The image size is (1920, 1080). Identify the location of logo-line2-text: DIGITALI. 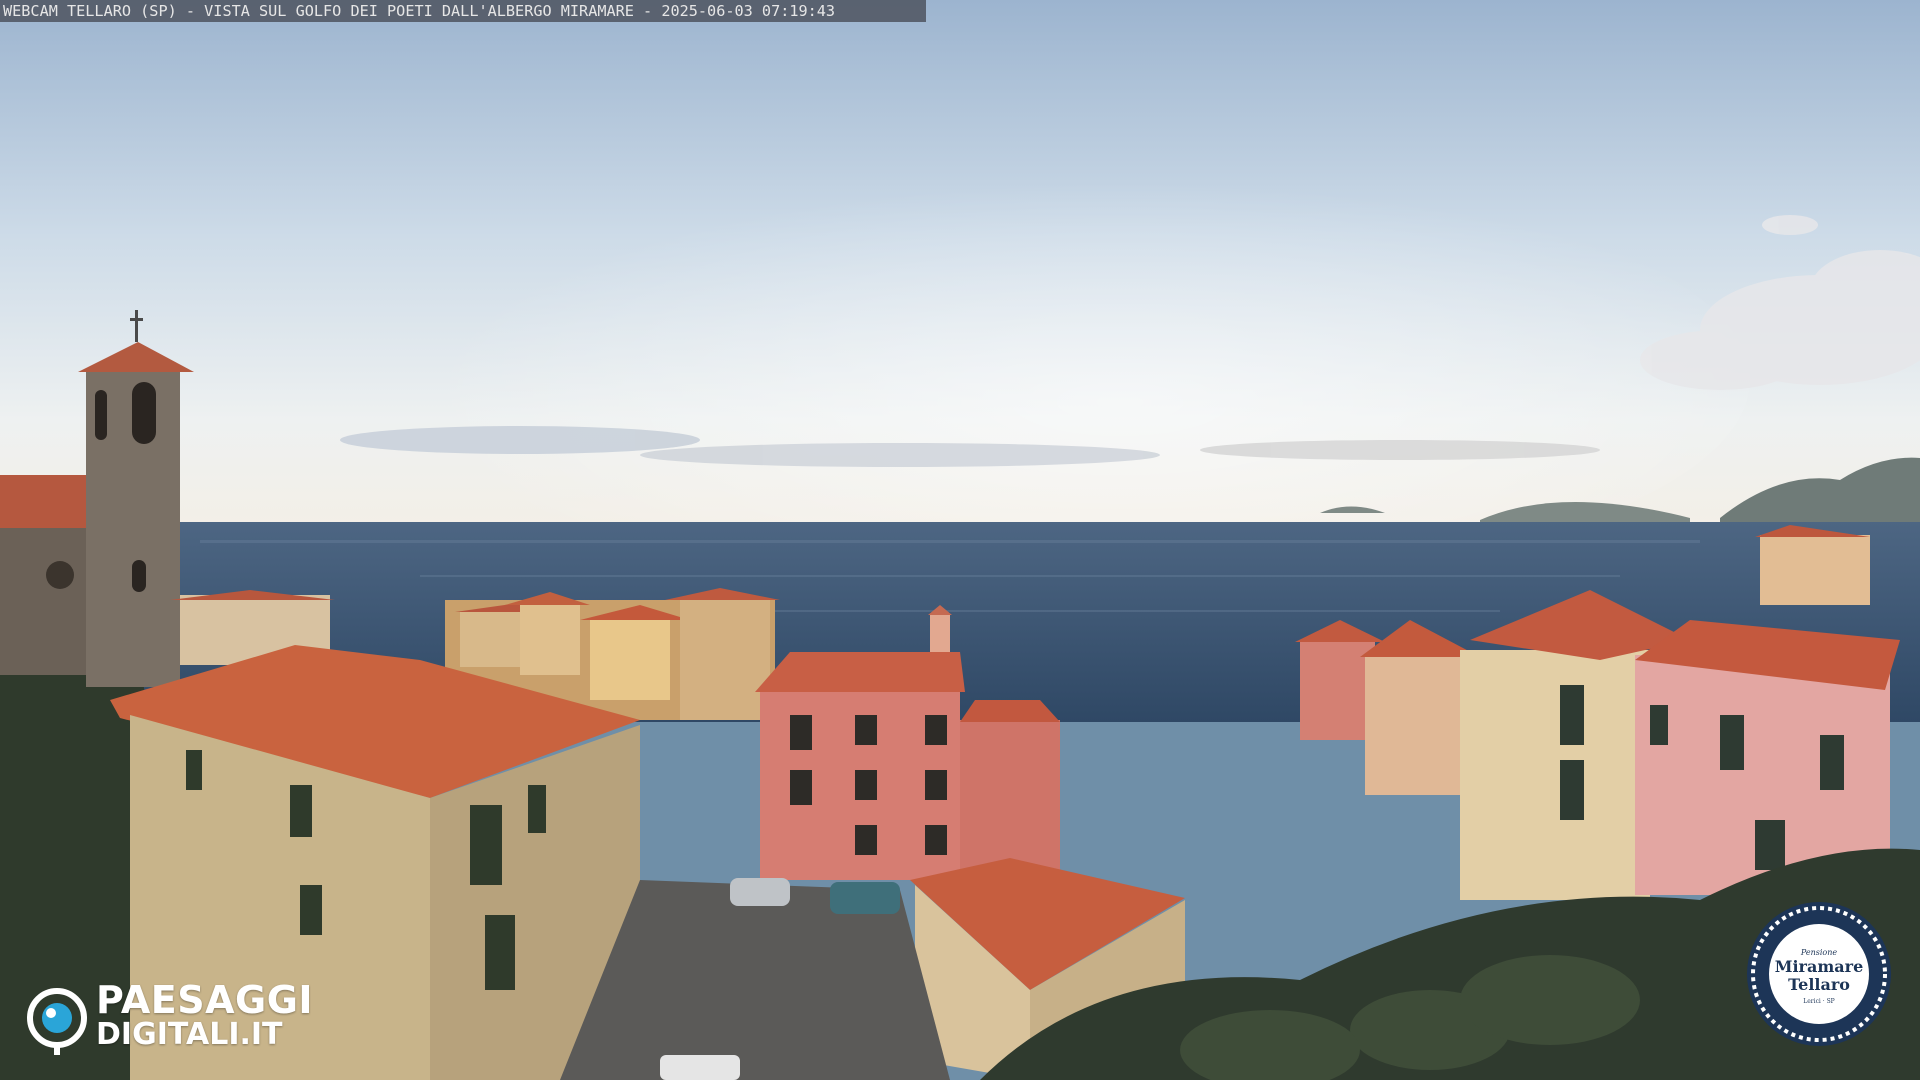
(168, 1034).